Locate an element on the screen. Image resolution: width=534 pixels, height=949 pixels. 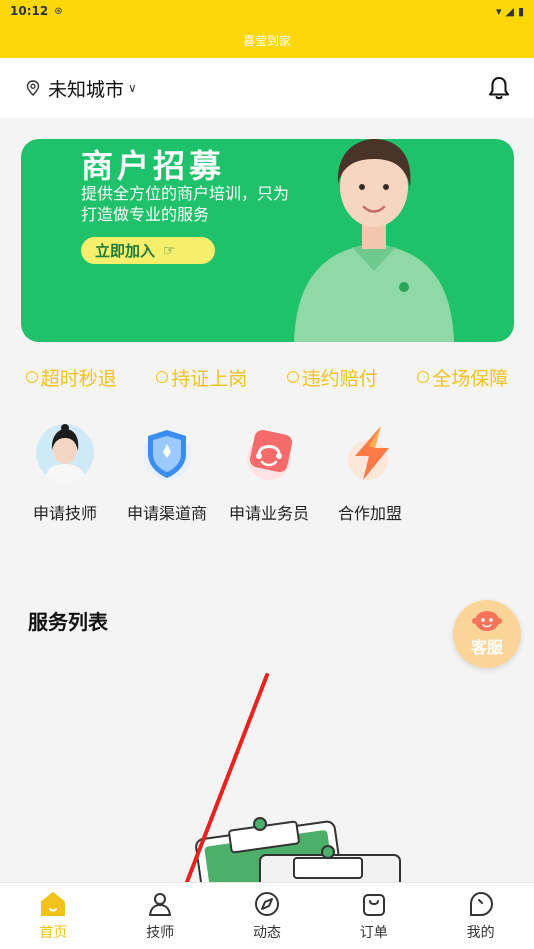
guarantee-item: 超时秒退 is located at coordinates (71, 377).